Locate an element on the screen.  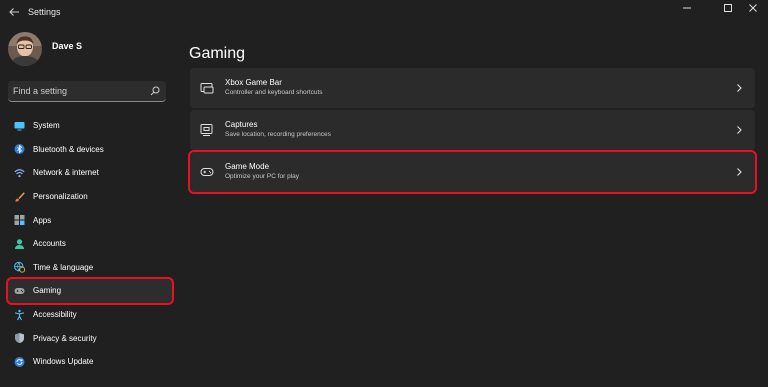
sidebar-item-label: Accessibility is located at coordinates (55, 315).